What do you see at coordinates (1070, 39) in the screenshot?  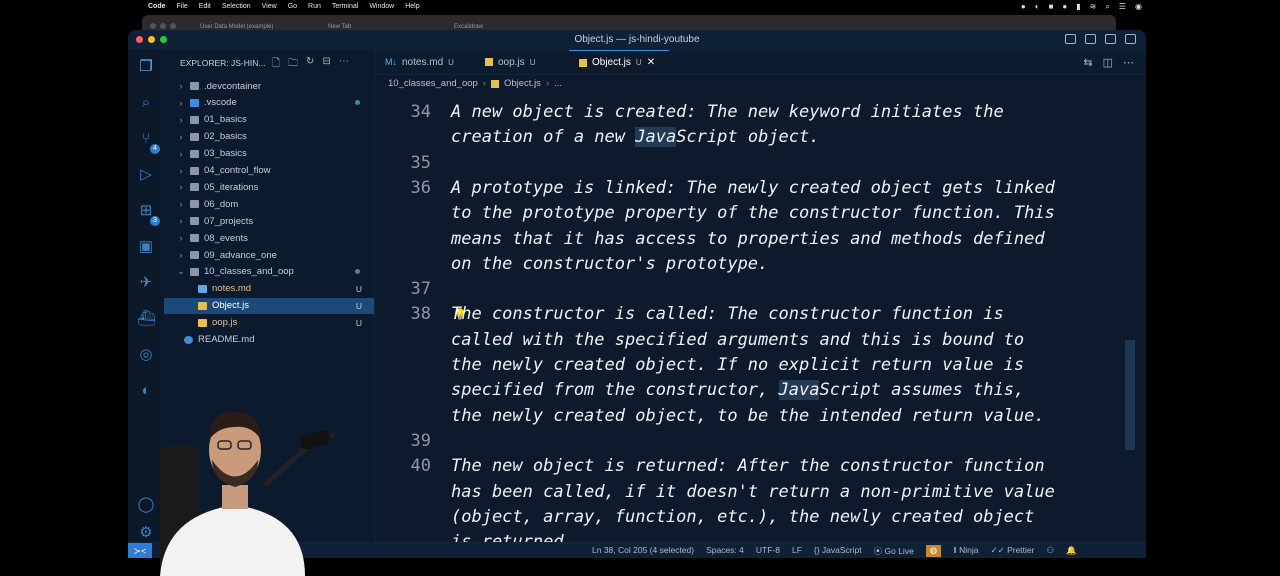 I see `toggle-sidebar-icon` at bounding box center [1070, 39].